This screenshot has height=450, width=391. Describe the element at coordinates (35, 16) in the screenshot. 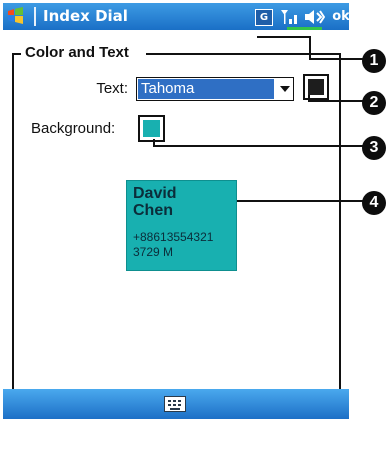

I see `title-separator` at that location.